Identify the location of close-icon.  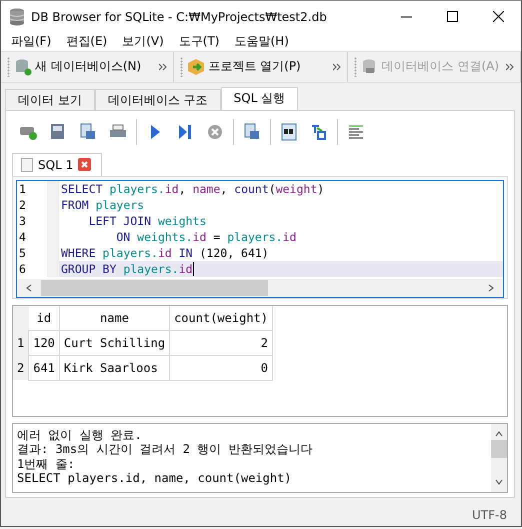
(498, 16).